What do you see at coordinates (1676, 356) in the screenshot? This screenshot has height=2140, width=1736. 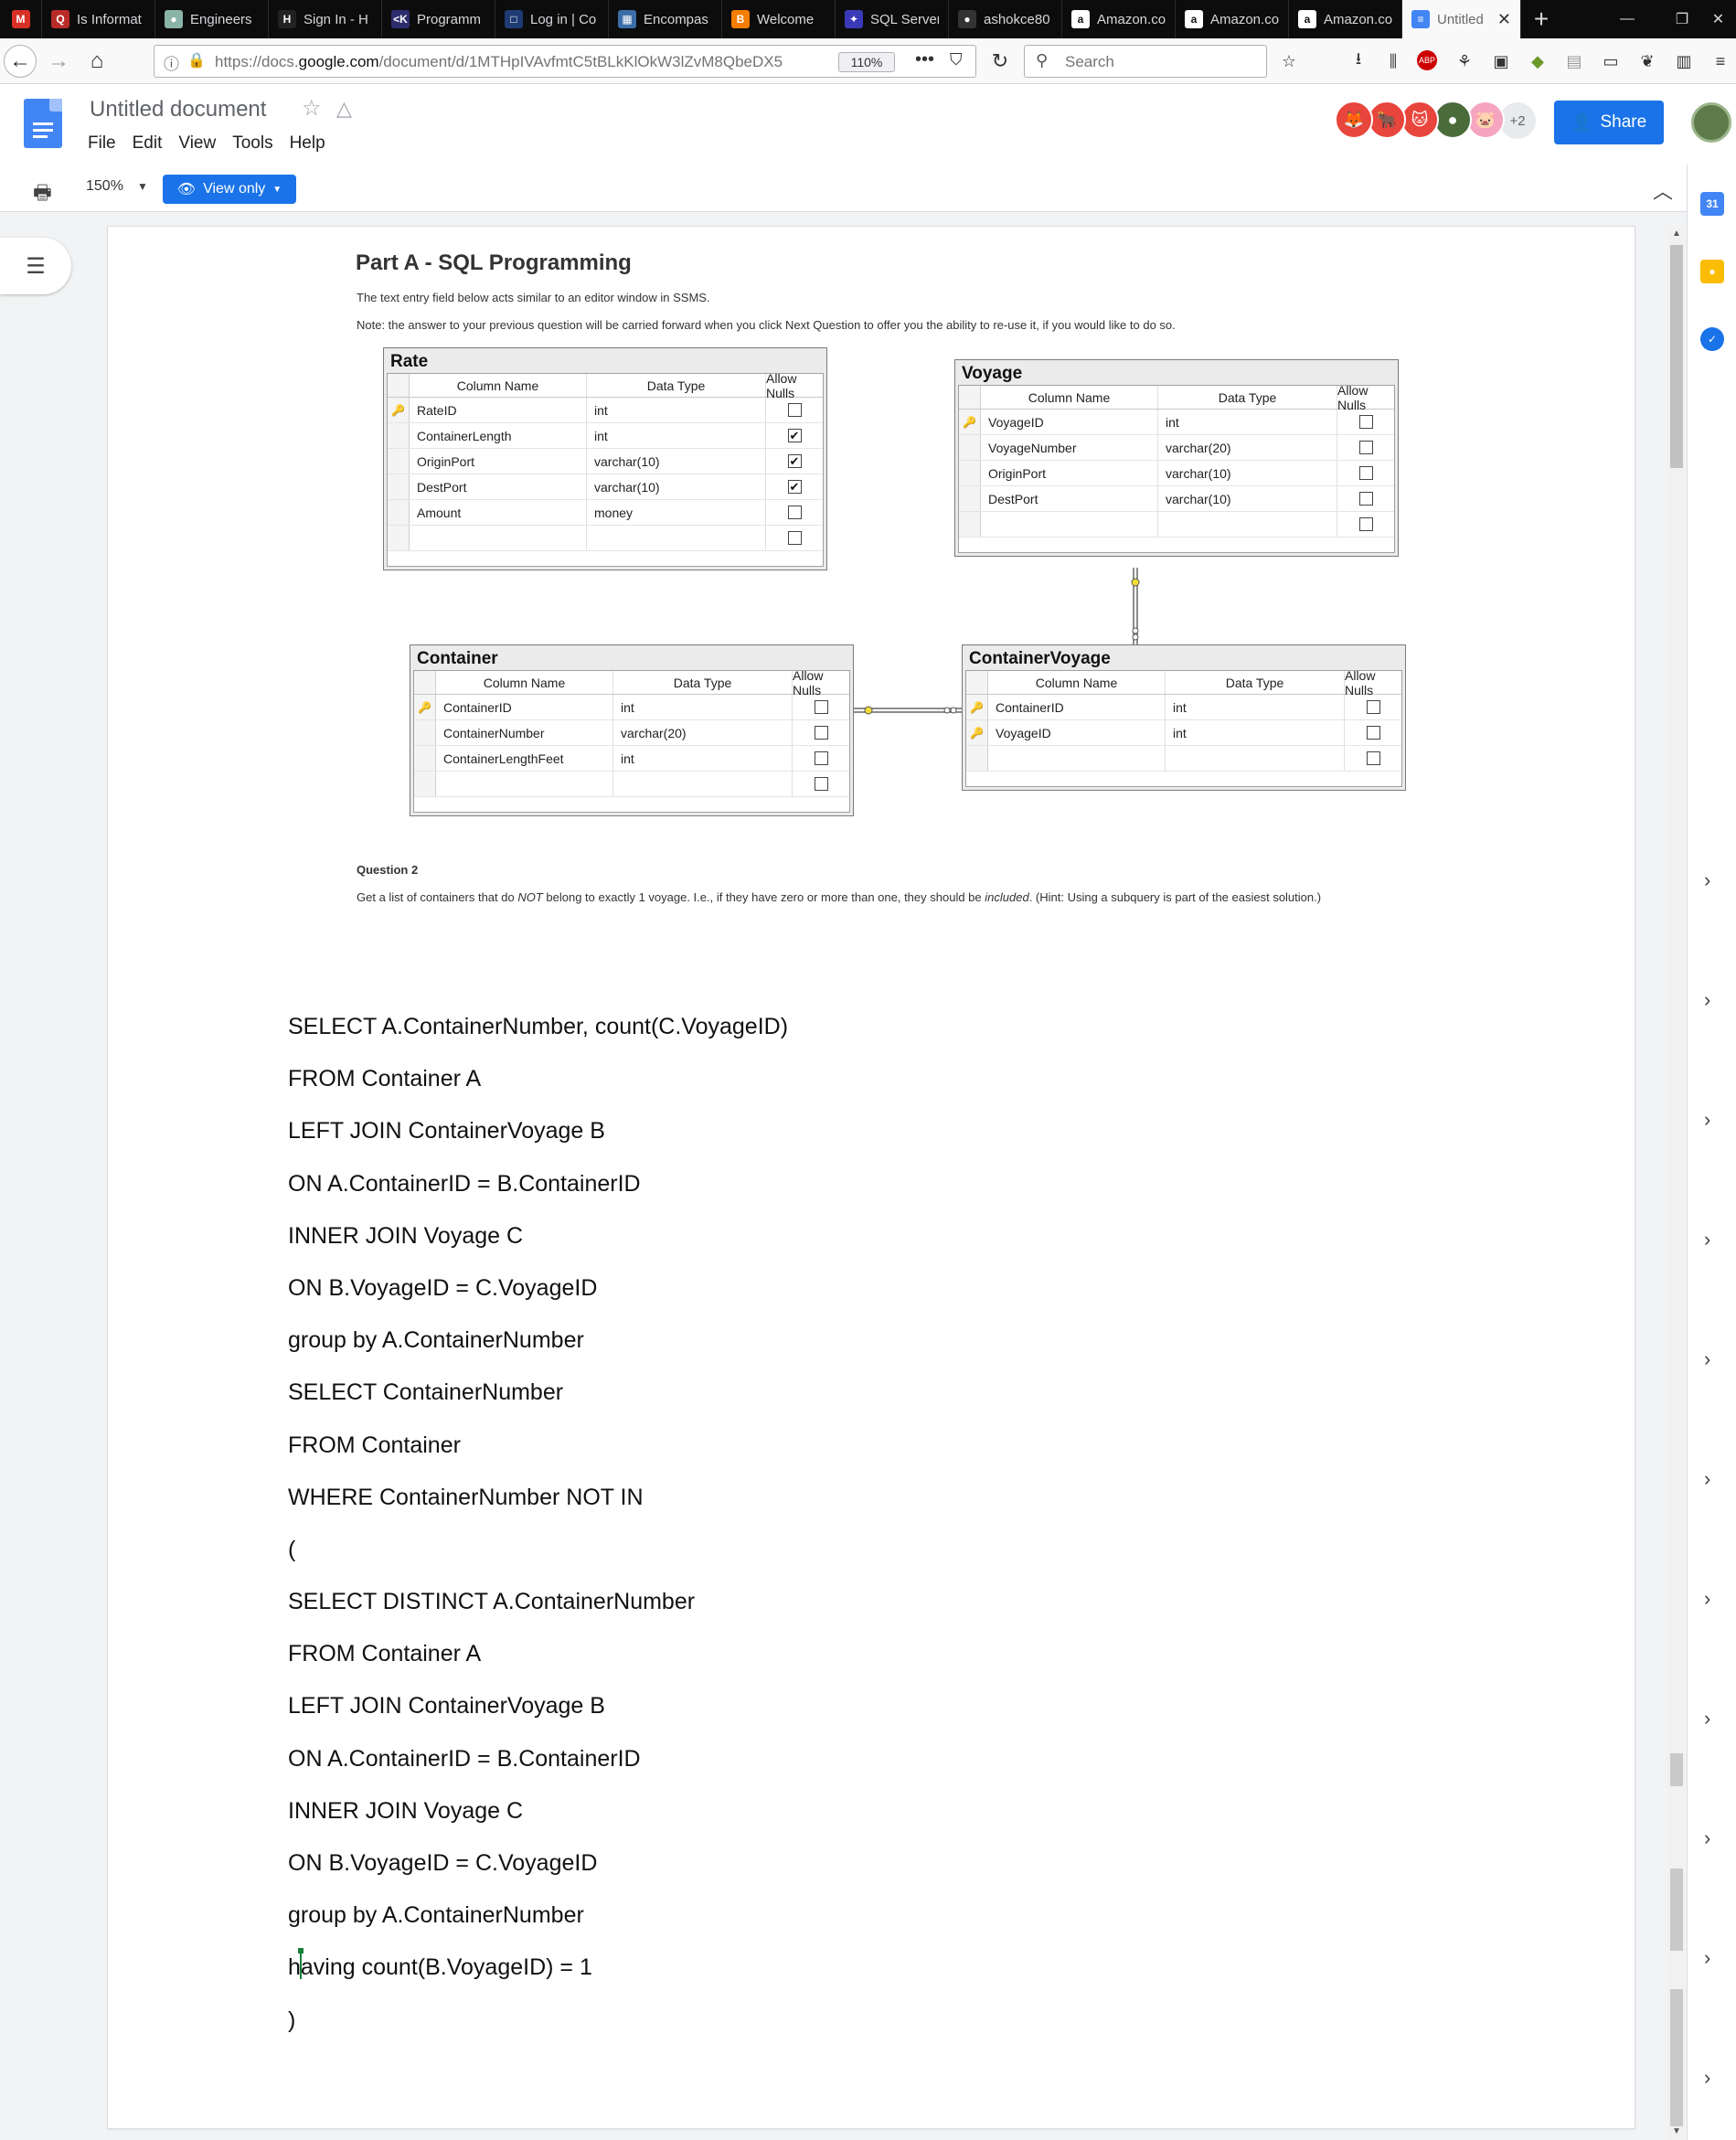 I see `scrollbar-thumb` at bounding box center [1676, 356].